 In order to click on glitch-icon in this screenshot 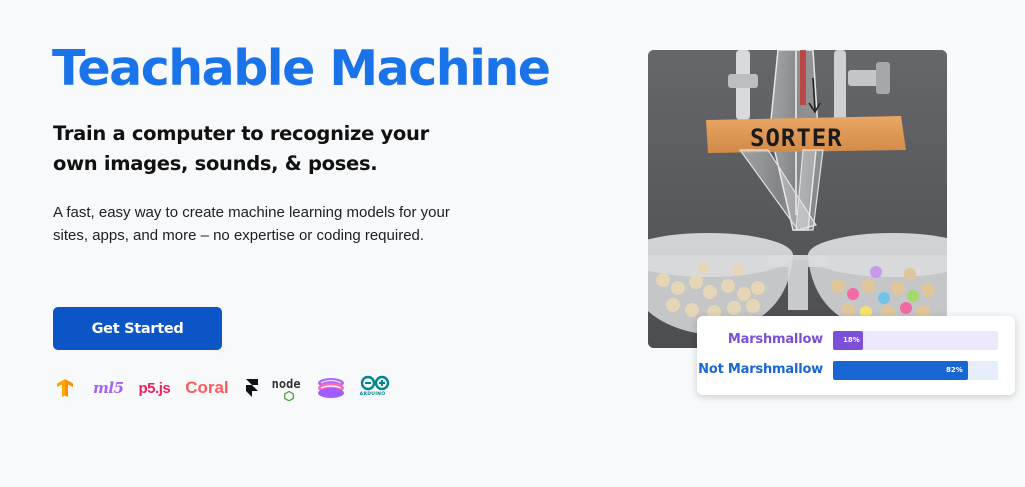, I will do `click(330, 388)`.